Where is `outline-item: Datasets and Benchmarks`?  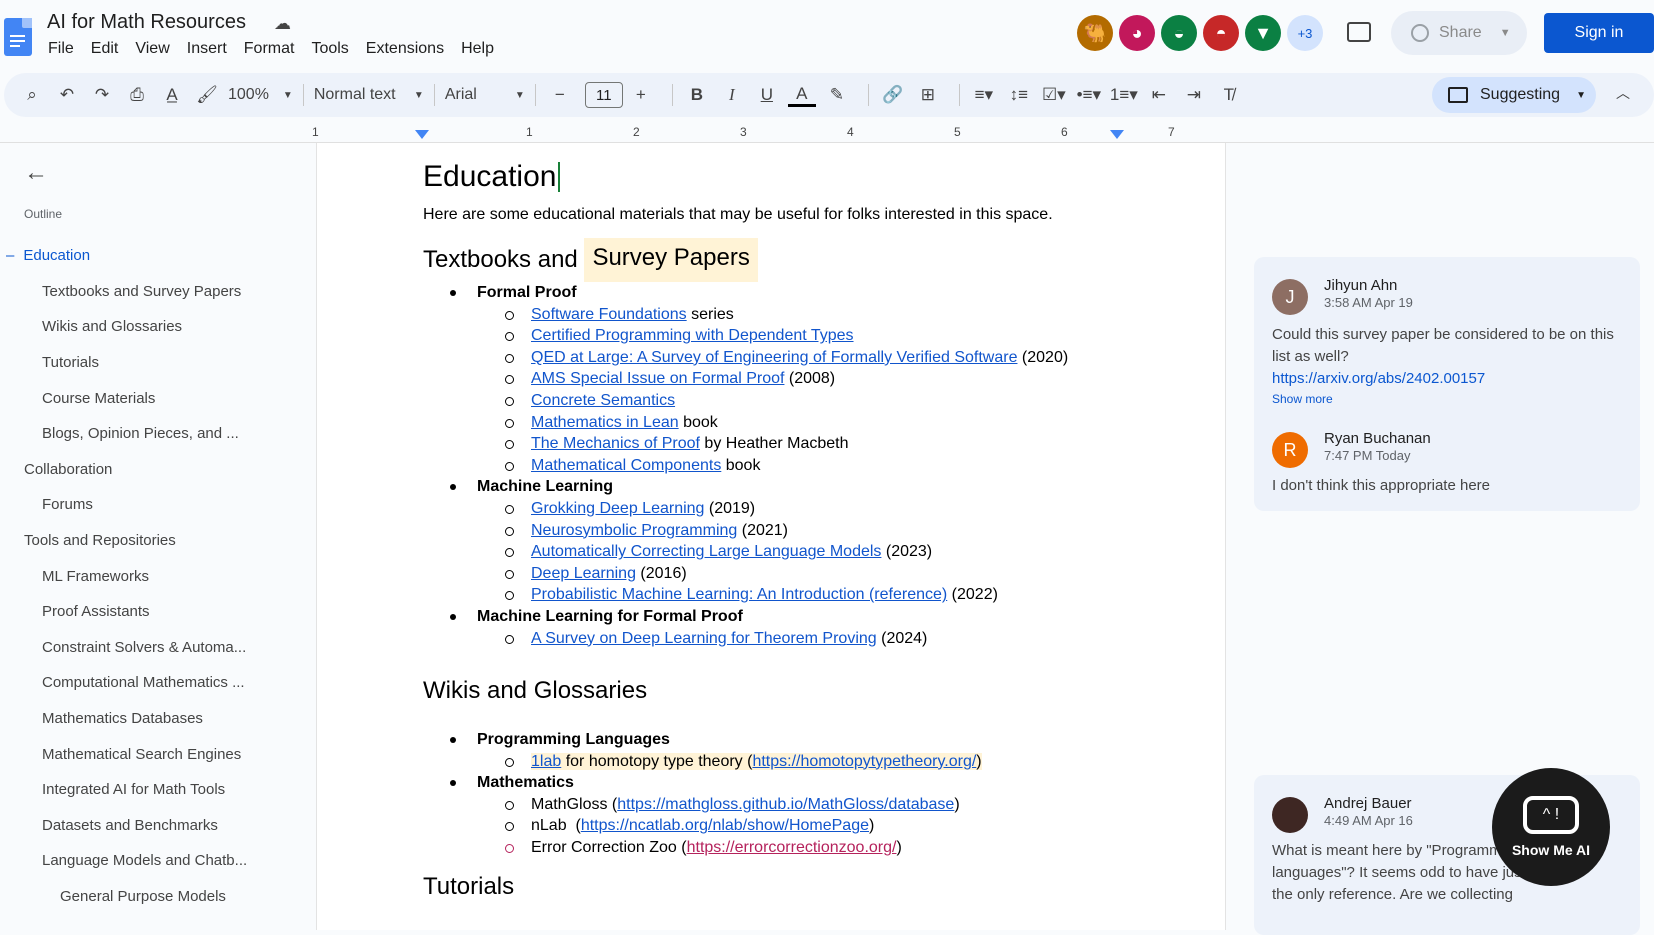 outline-item: Datasets and Benchmarks is located at coordinates (158, 826).